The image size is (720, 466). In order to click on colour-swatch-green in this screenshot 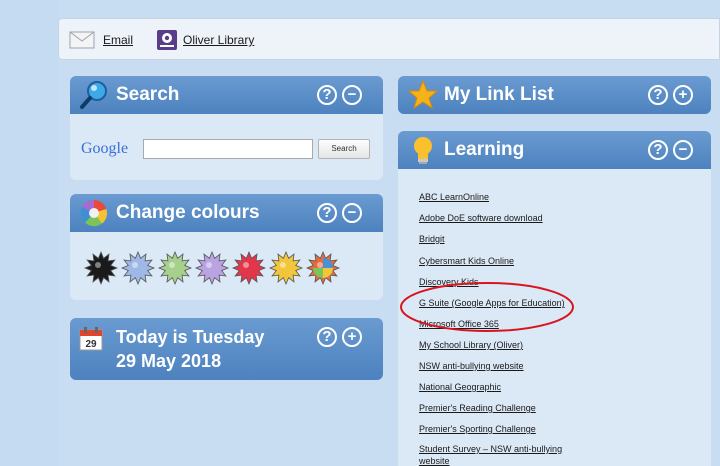, I will do `click(175, 268)`.